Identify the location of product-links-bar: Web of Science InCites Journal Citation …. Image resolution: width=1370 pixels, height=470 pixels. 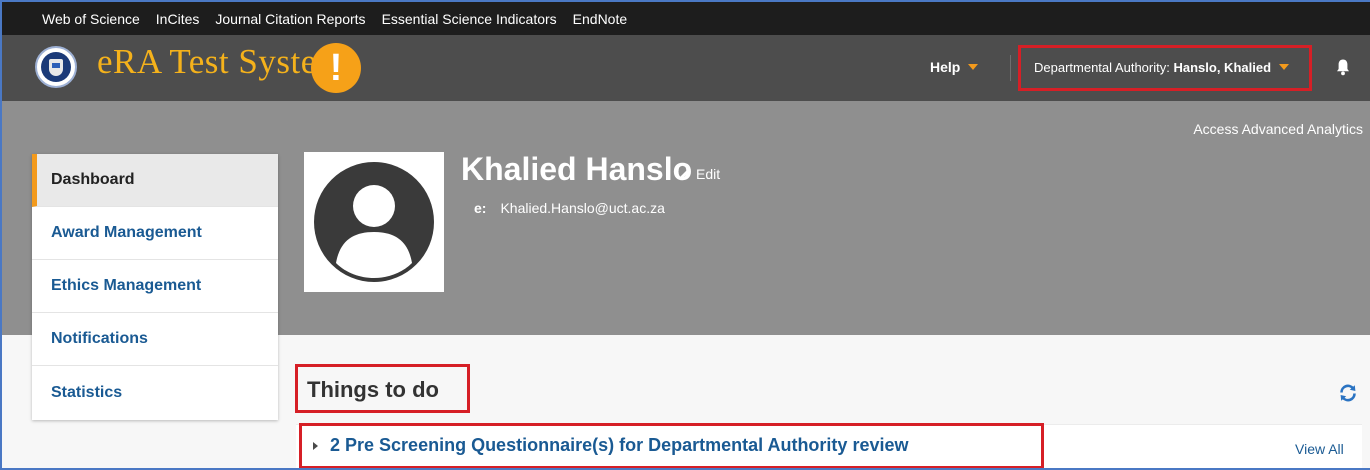
(686, 18).